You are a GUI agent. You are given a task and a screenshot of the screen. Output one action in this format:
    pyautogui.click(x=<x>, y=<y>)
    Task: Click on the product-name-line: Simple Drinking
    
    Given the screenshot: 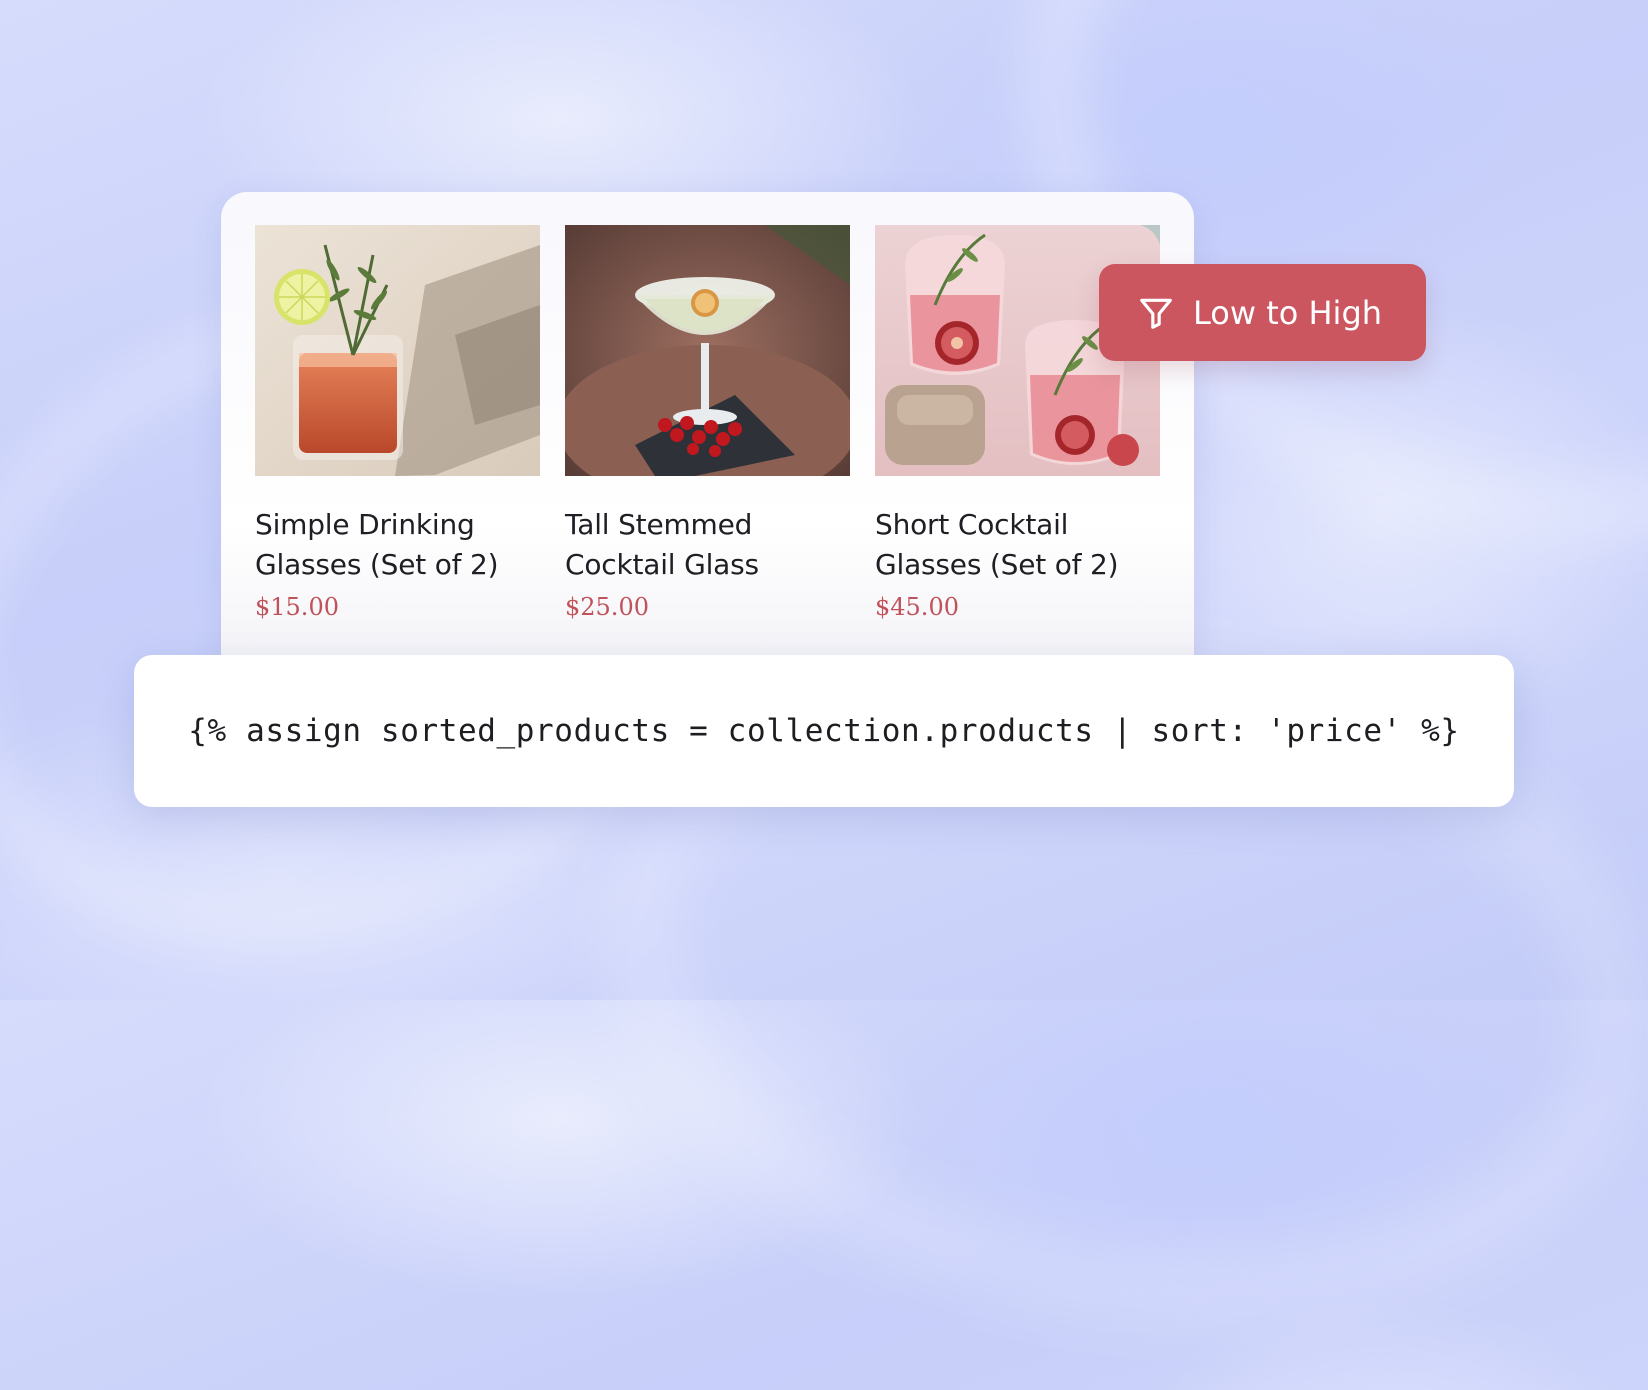 What is the action you would take?
    pyautogui.click(x=365, y=524)
    